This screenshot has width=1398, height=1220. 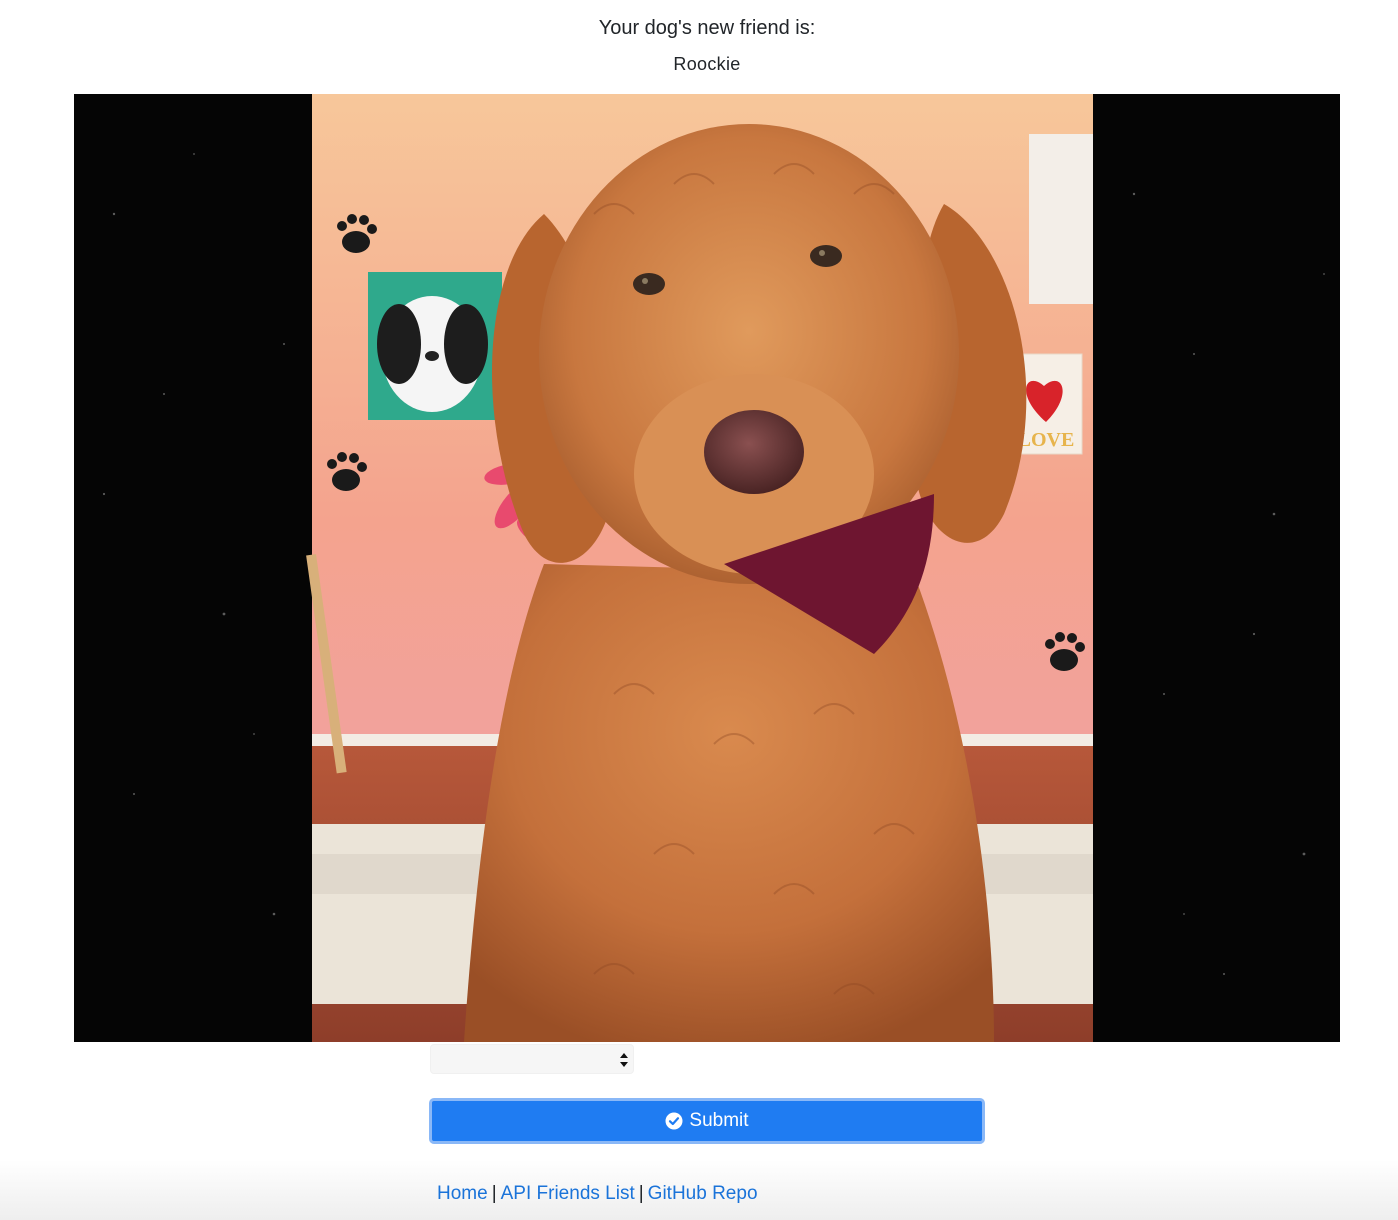 I want to click on submit-button: Submit, so click(x=707, y=1121).